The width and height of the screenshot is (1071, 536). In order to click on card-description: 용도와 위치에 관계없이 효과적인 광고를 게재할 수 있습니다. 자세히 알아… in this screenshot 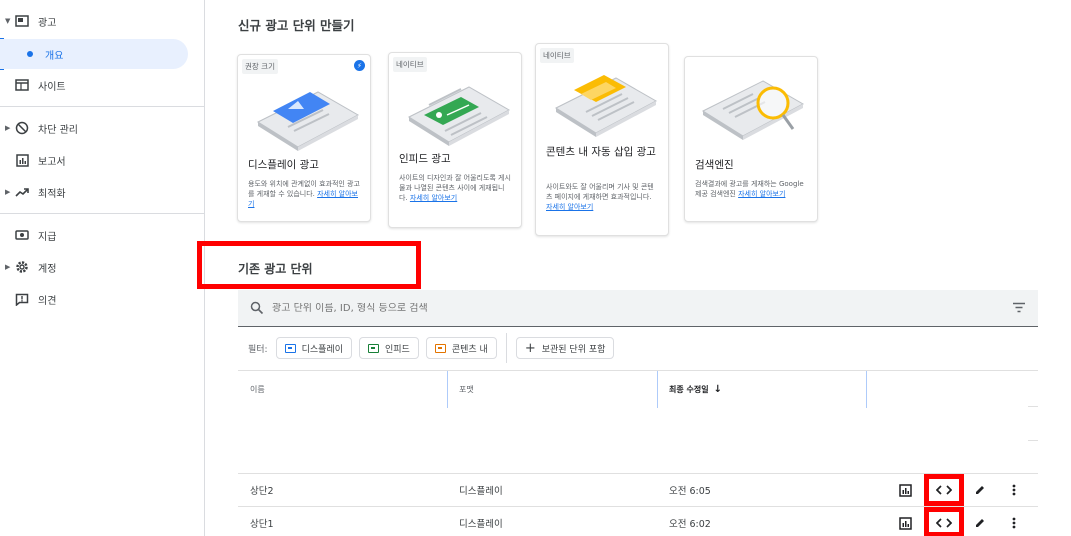, I will do `click(304, 194)`.